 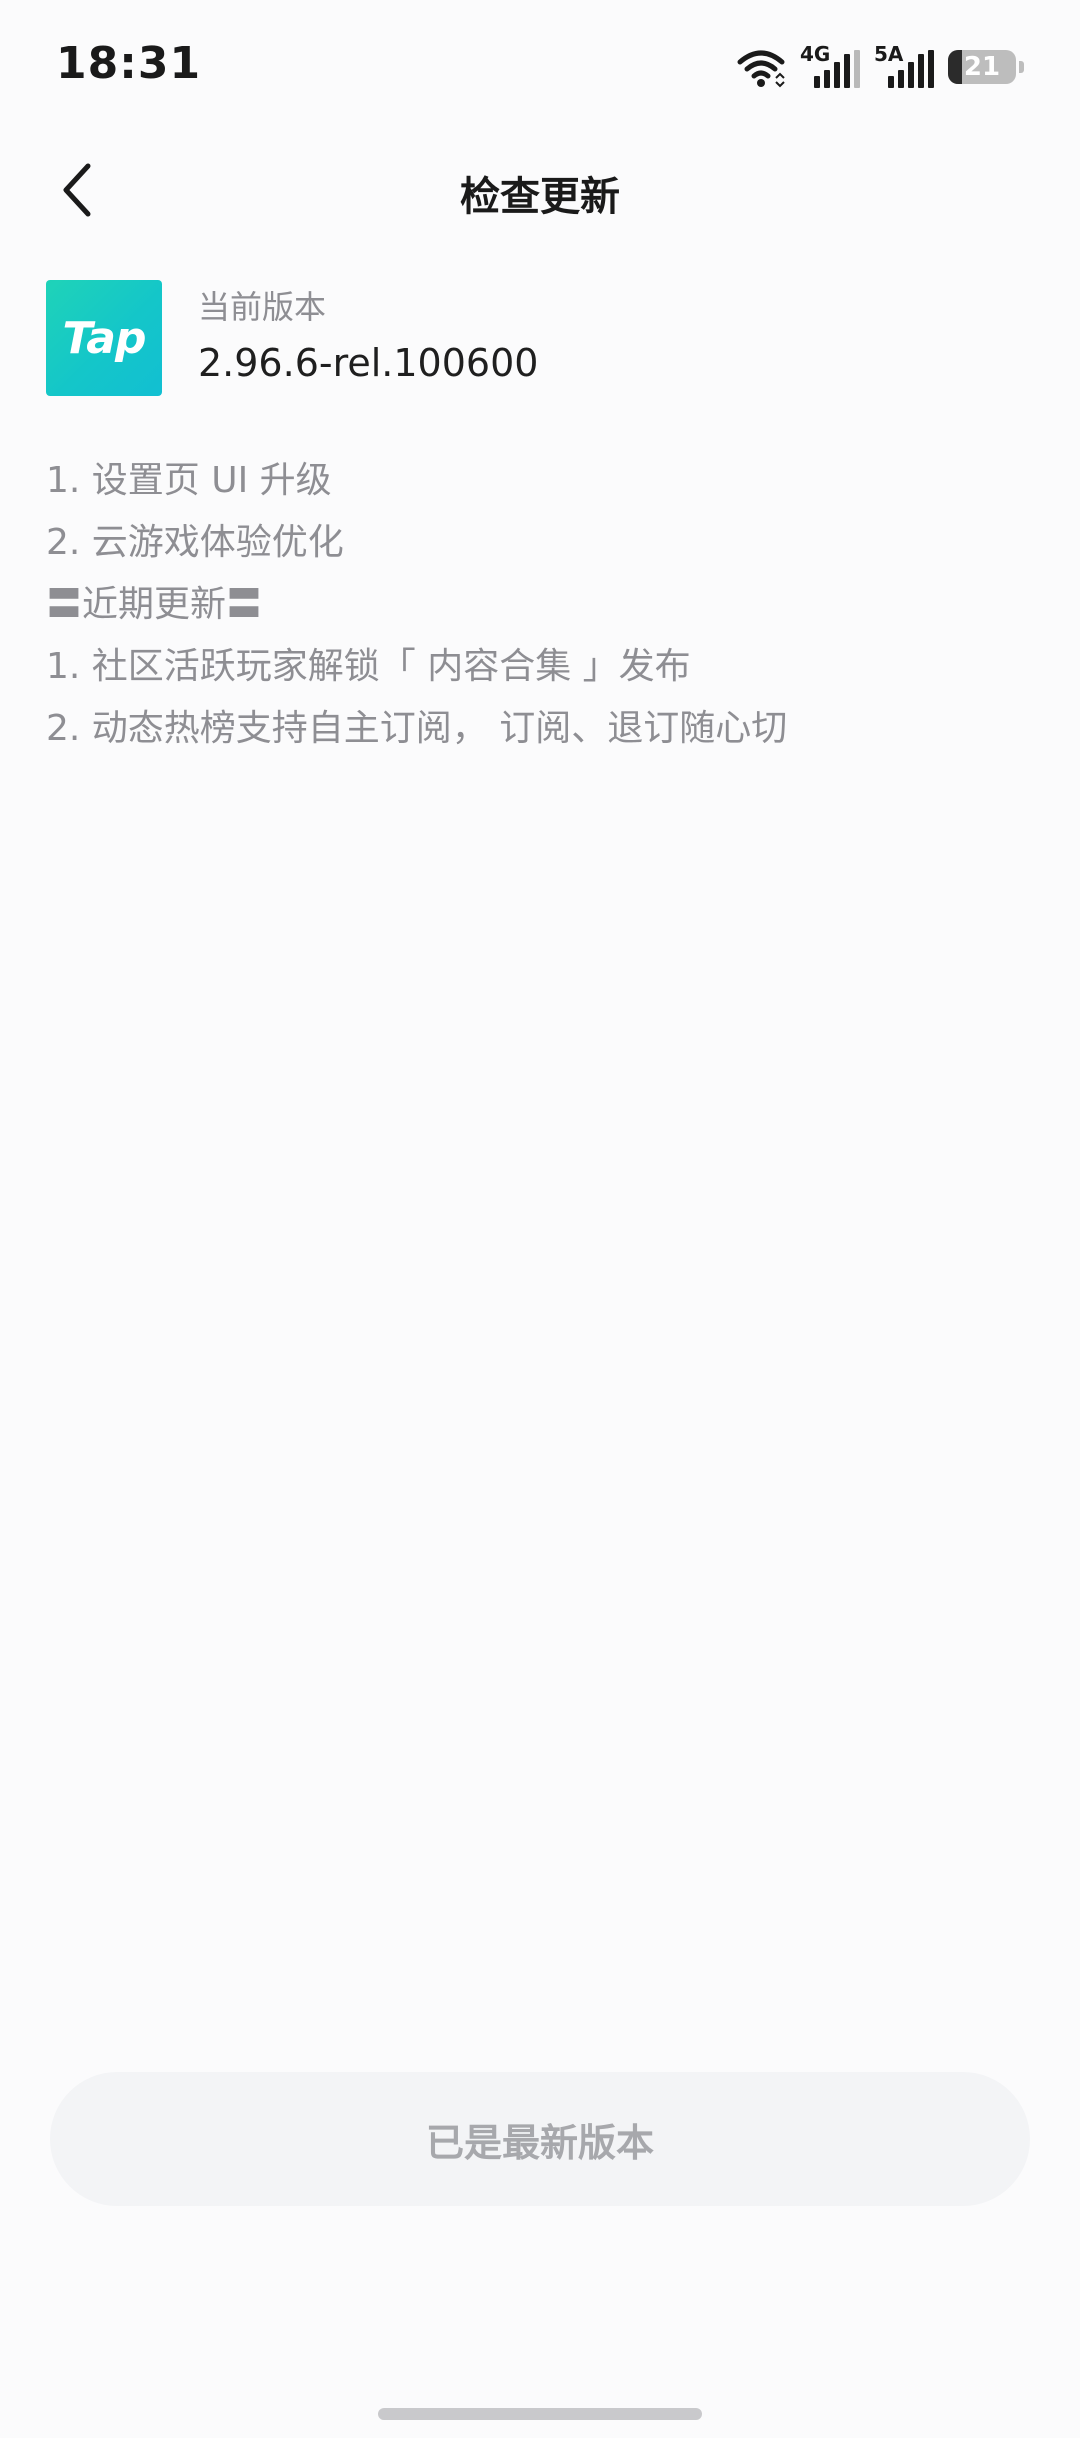 What do you see at coordinates (189, 480) in the screenshot?
I see `changelog-line: 1. 设置页 UI 升级` at bounding box center [189, 480].